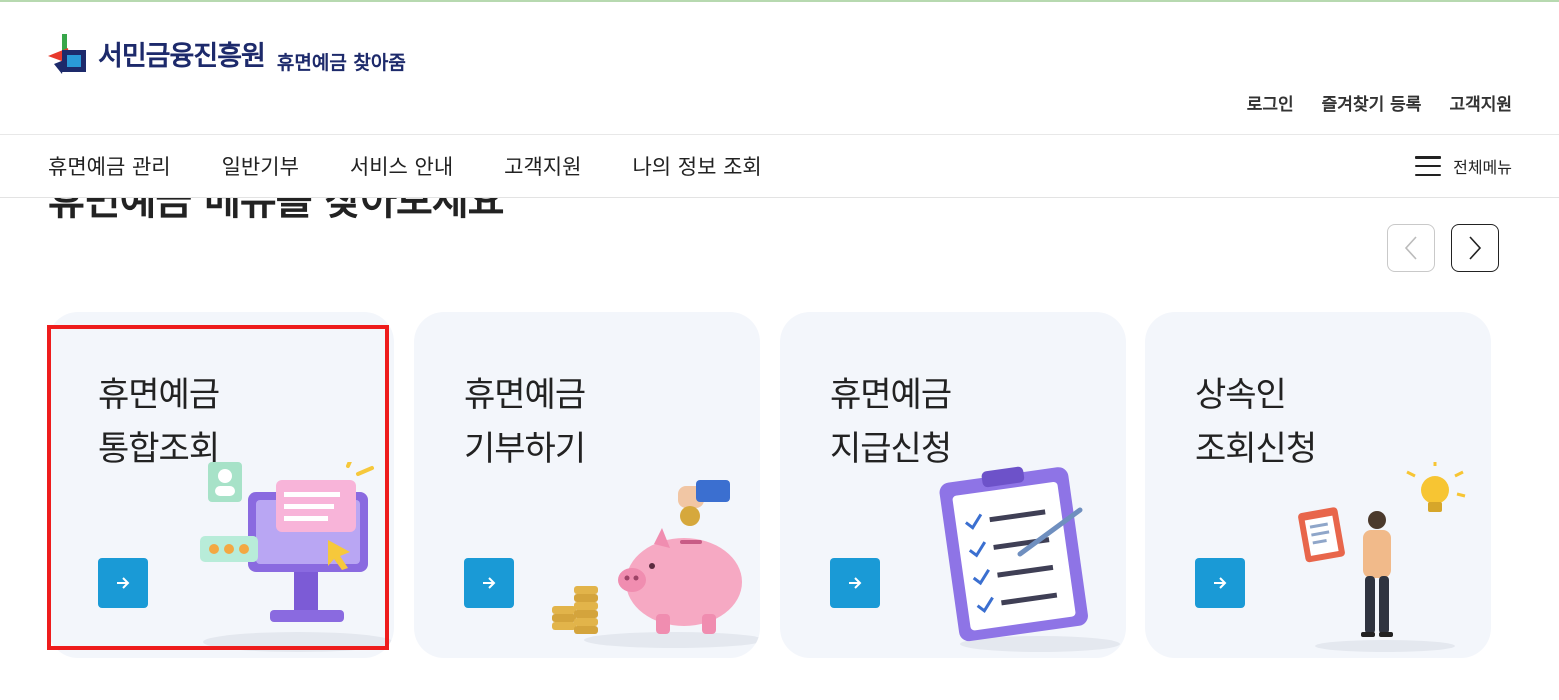 The height and width of the screenshot is (700, 1559). I want to click on card-donation: 휴면예금 기부하기, so click(587, 485).